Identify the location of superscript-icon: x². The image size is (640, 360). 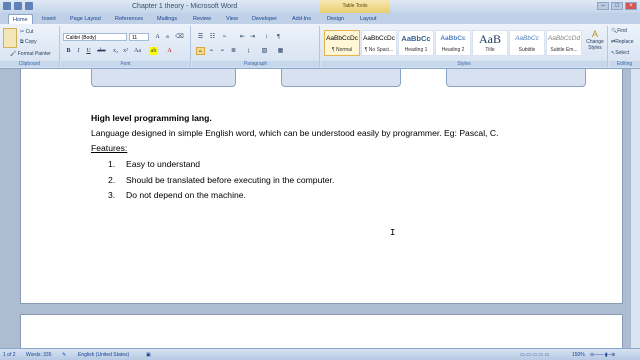
(125, 51).